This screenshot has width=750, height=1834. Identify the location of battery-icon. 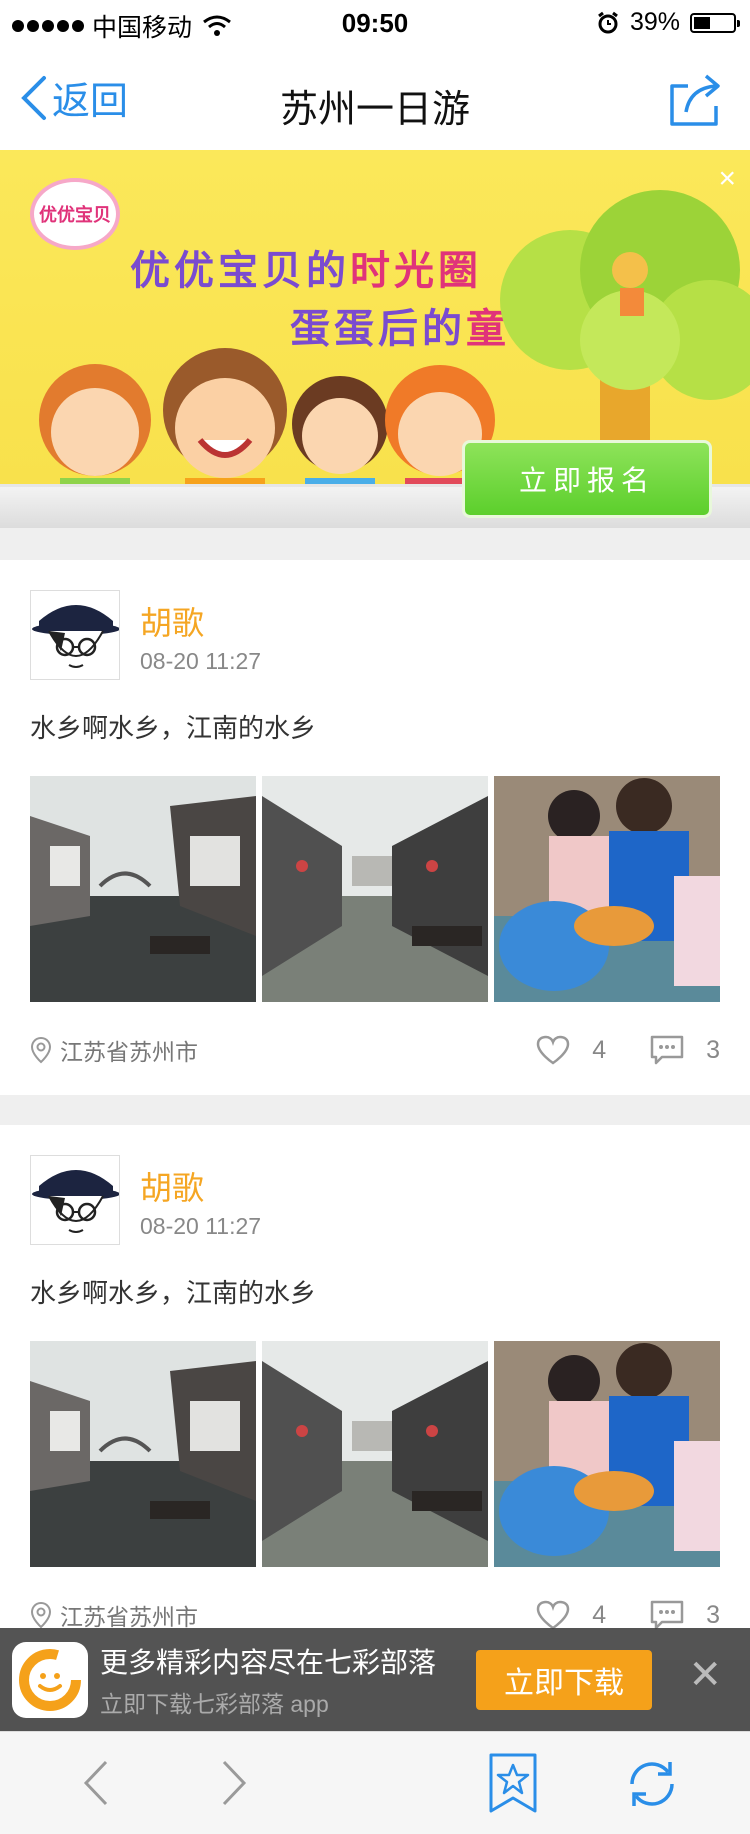
(715, 22).